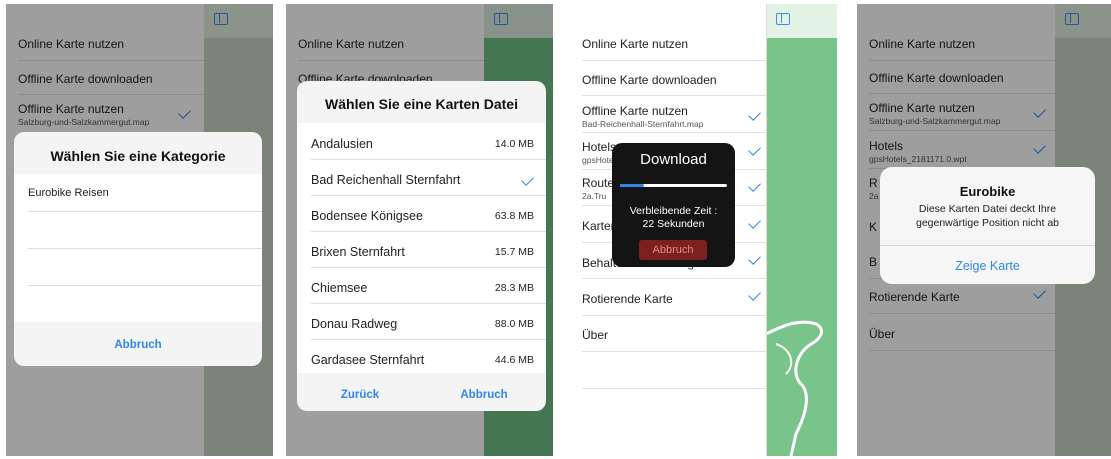 The height and width of the screenshot is (459, 1111). I want to click on category-item: Eurobike Reisen, so click(139, 193).